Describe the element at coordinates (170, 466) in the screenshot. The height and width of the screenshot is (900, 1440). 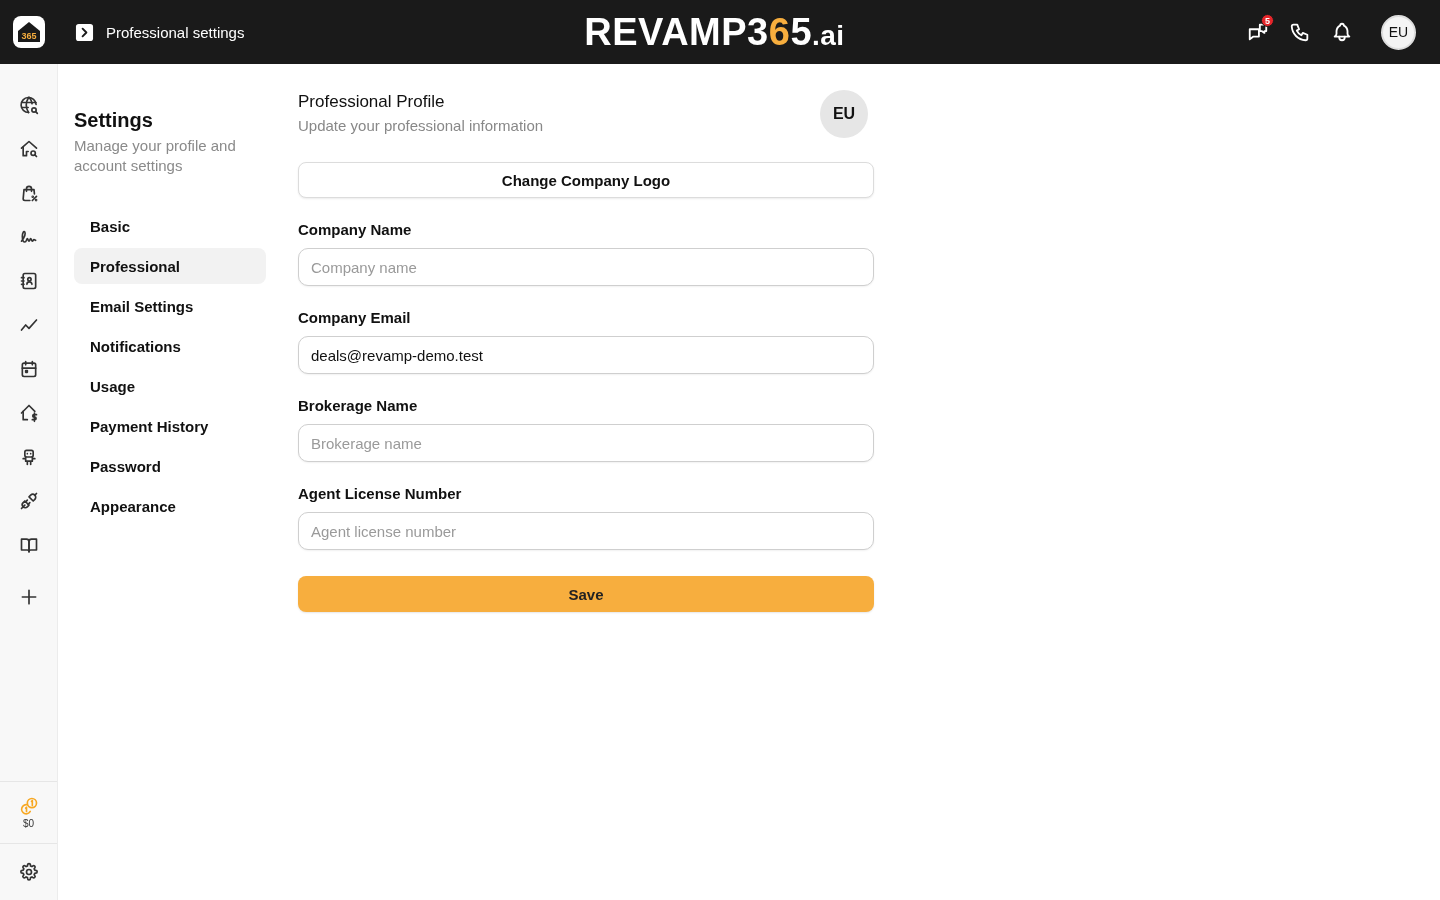
I see `settings-nav-item: Password` at that location.